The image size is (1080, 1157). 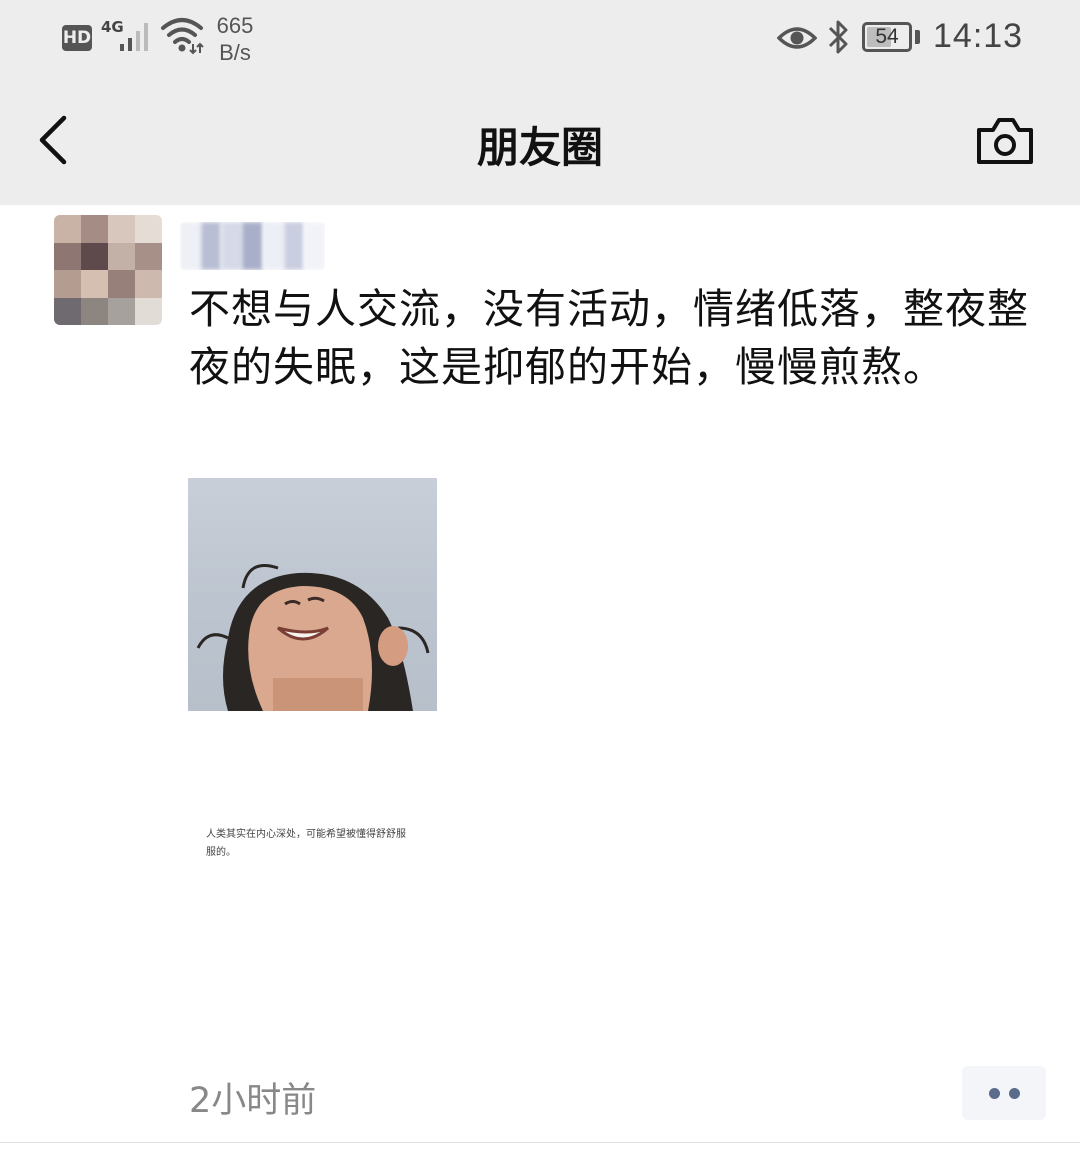 I want to click on more-button, so click(x=1004, y=1093).